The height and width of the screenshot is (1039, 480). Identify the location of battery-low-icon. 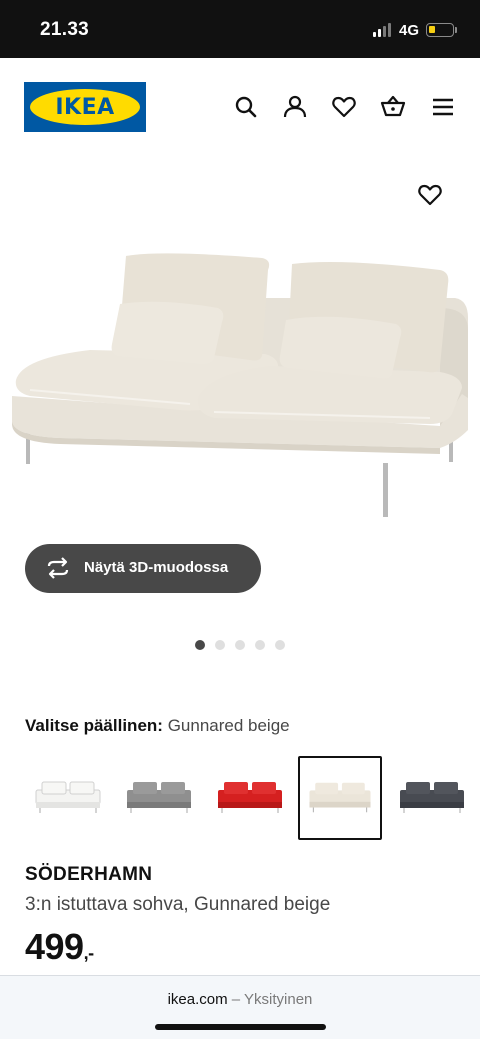
(440, 30).